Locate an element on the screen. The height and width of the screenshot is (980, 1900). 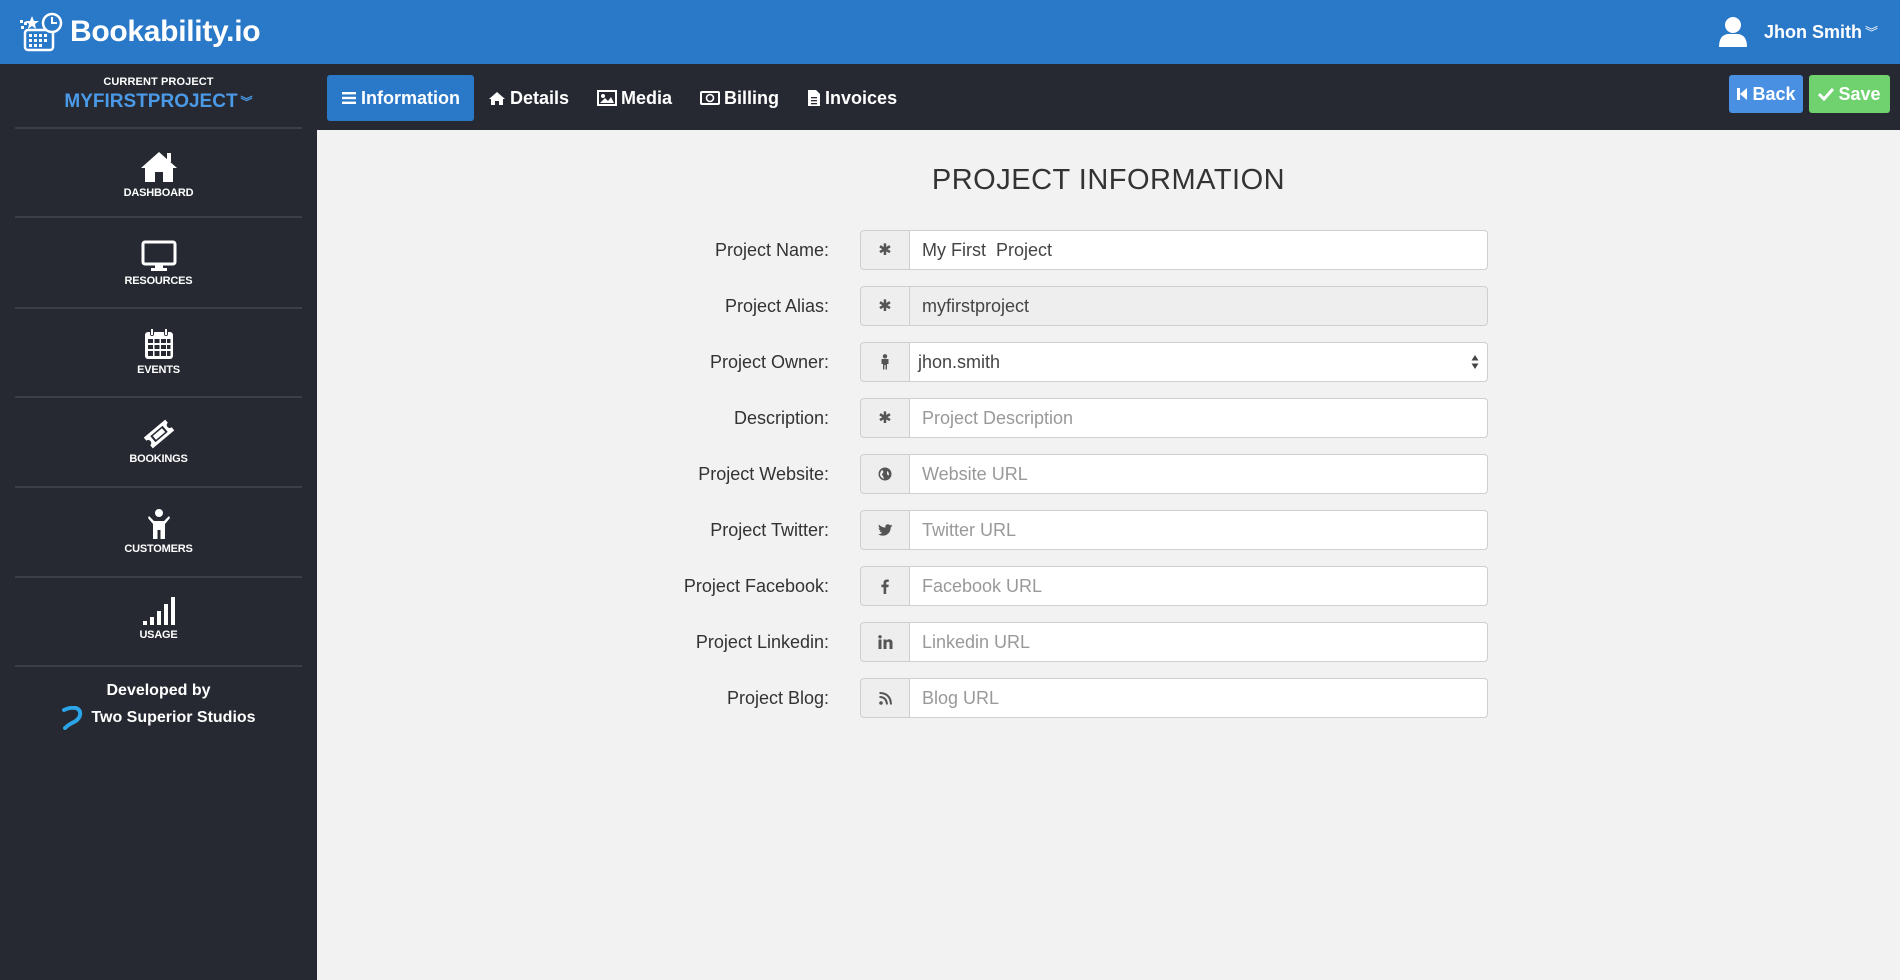
user-menu: Jhon Smith ︾ is located at coordinates (1797, 32).